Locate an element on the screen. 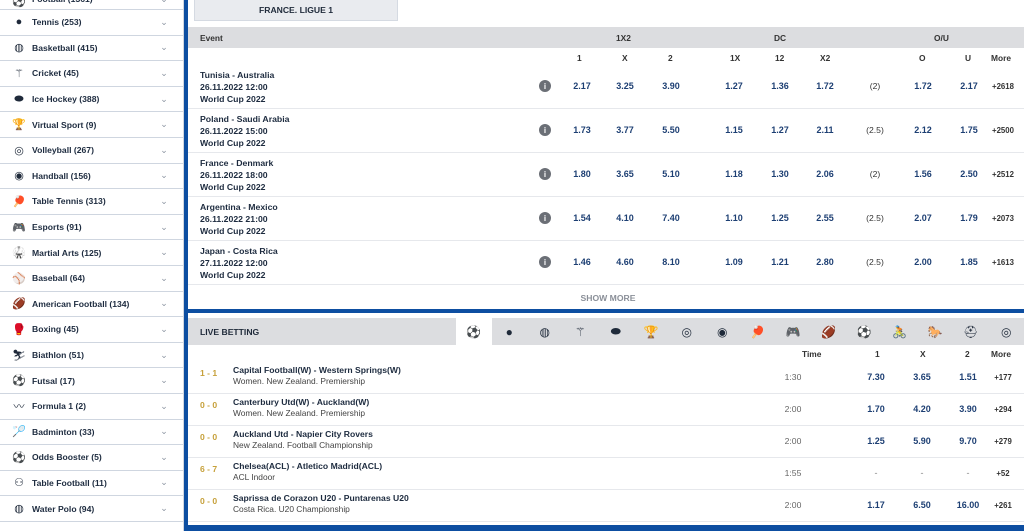 The width and height of the screenshot is (1024, 531). event-teams: Argentina - Mexico is located at coordinates (239, 207).